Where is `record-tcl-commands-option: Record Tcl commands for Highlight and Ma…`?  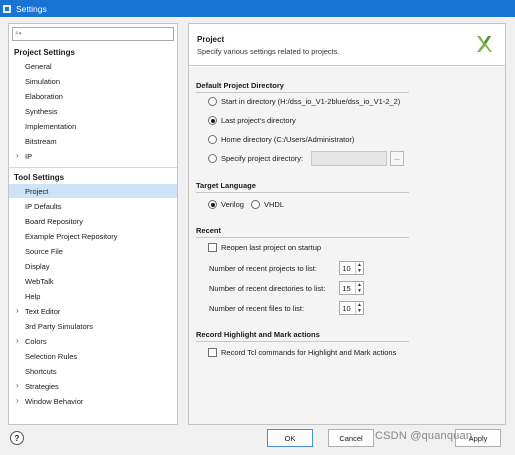
record-tcl-commands-option: Record Tcl commands for Highlight and Ma… is located at coordinates (302, 352).